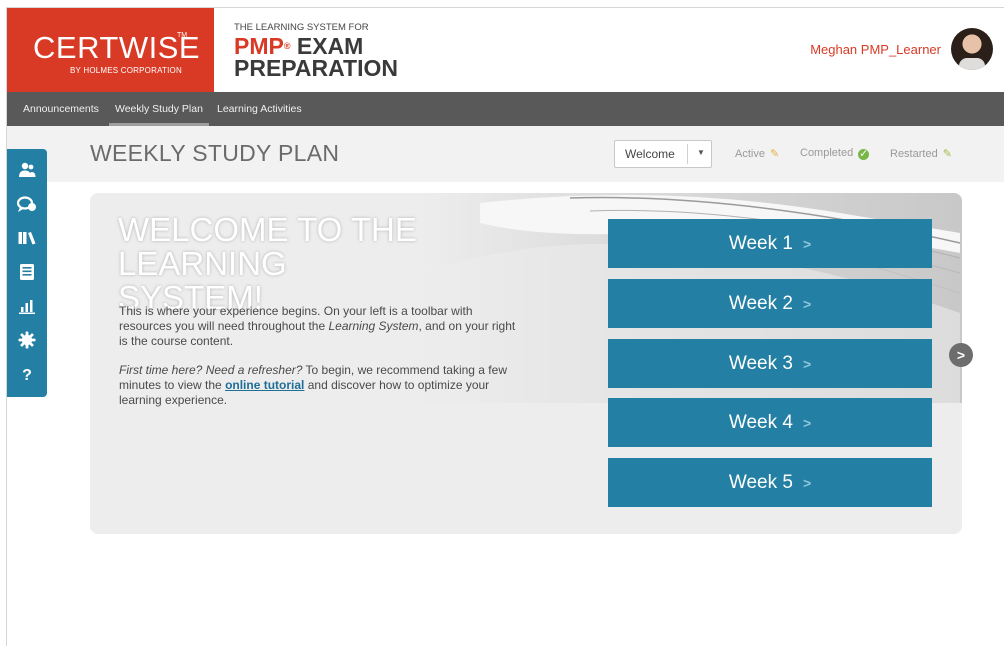 The image size is (1004, 646). What do you see at coordinates (316, 68) in the screenshot?
I see `product-title-line2: PREPARATION` at bounding box center [316, 68].